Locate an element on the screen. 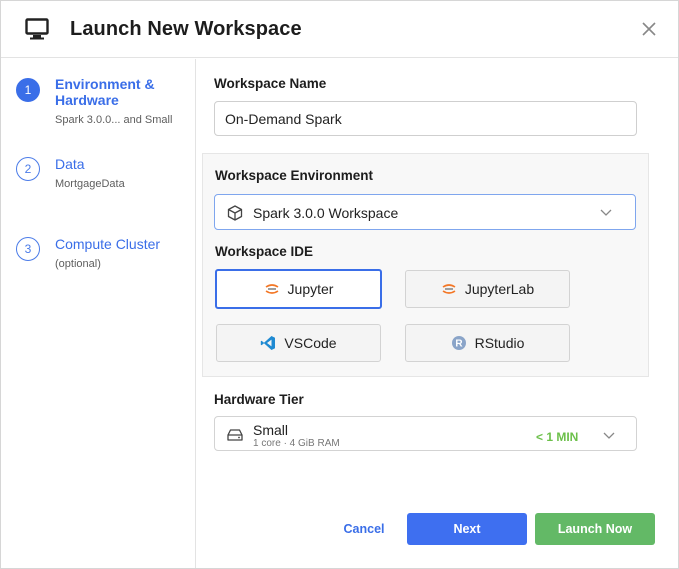 This screenshot has width=679, height=569. monitor-icon is located at coordinates (37, 29).